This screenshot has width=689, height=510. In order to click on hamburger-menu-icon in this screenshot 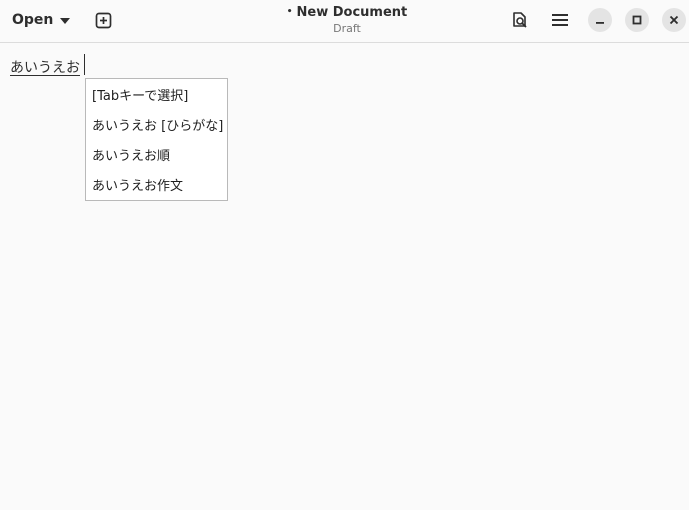, I will do `click(560, 20)`.